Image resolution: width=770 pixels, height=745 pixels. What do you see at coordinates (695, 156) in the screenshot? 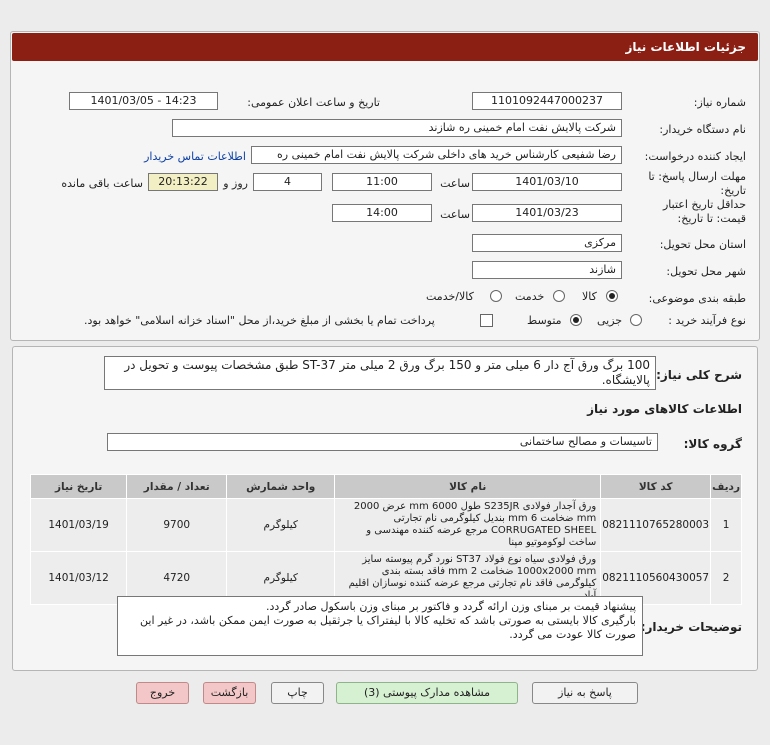
I see `creator-label: ایجاد کننده درخواست:` at bounding box center [695, 156].